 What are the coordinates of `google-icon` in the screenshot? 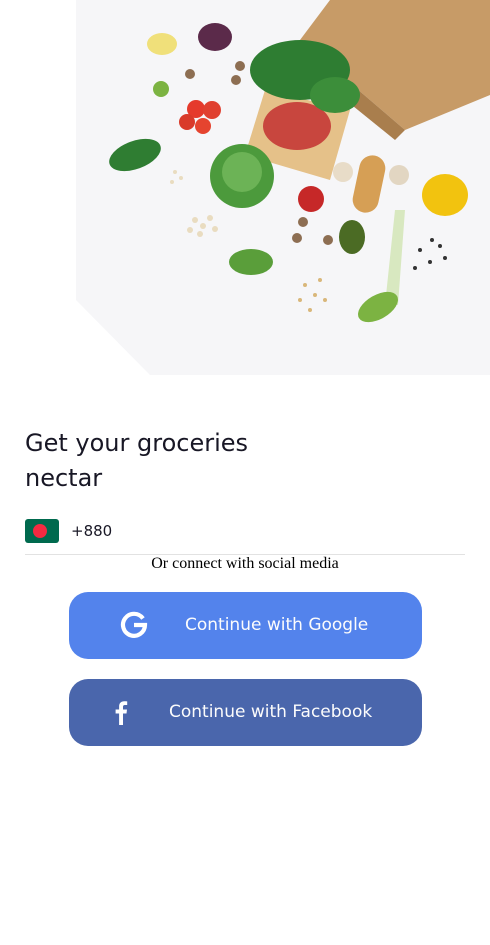 It's located at (134, 625).